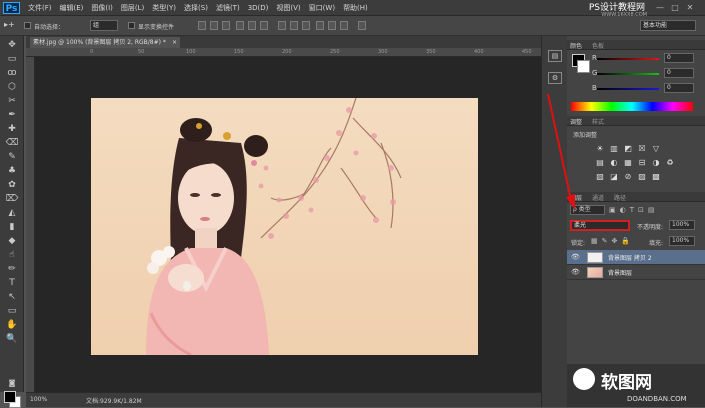 This screenshot has width=705, height=408. What do you see at coordinates (668, 25) in the screenshot?
I see `workspace-dropdown: 基本功能` at bounding box center [668, 25].